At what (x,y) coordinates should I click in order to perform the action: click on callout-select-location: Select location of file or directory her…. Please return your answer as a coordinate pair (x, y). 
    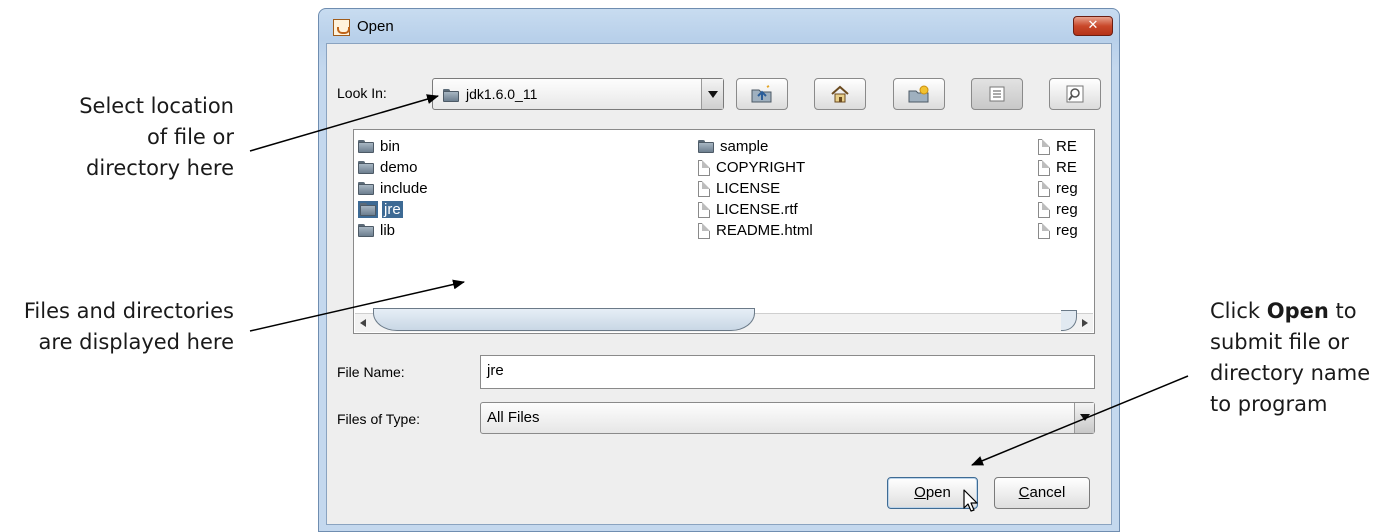
    Looking at the image, I should click on (156, 137).